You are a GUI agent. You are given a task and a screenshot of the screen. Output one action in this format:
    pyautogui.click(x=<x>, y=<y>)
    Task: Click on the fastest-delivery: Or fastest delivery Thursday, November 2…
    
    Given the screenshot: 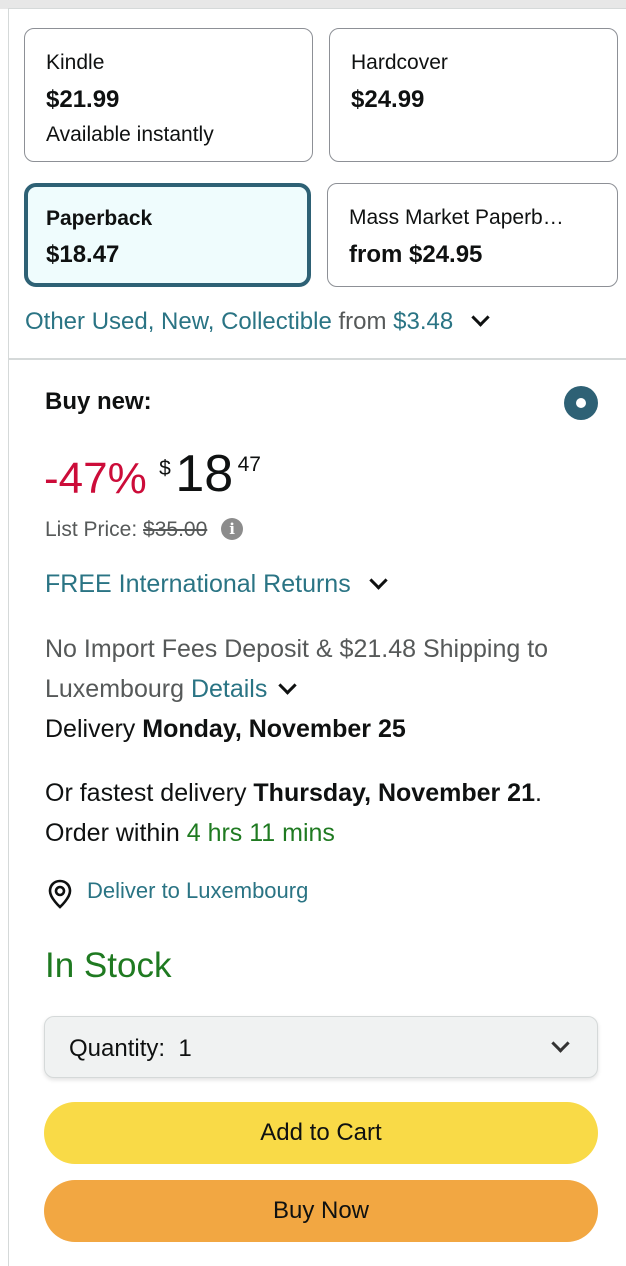 What is the action you would take?
    pyautogui.click(x=320, y=813)
    